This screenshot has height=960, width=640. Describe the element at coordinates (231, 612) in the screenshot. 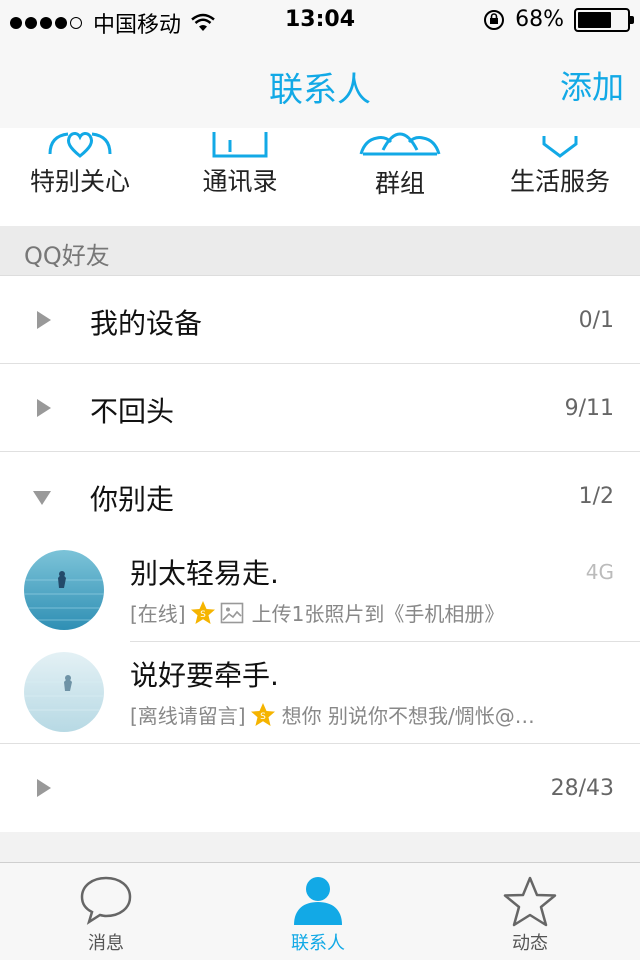

I see `photo-icon` at that location.